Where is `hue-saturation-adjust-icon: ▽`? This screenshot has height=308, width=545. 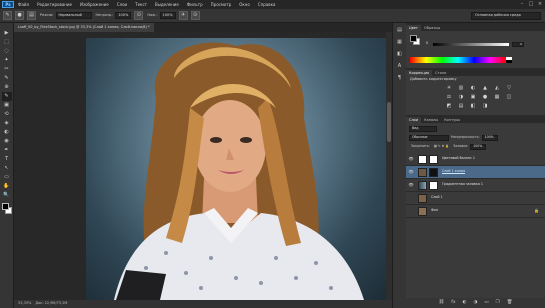 hue-saturation-adjust-icon: ▽ is located at coordinates (509, 88).